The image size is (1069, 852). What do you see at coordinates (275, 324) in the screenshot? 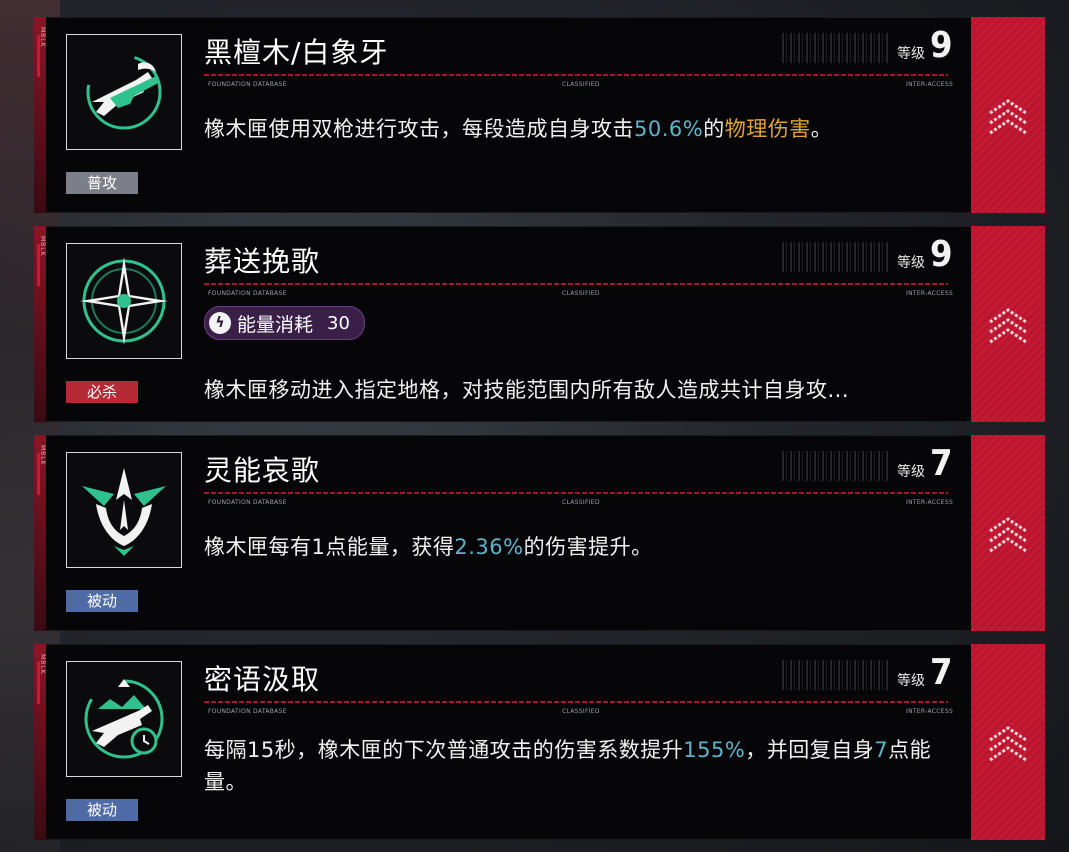
I see `energy-cost-label: 能量消耗` at bounding box center [275, 324].